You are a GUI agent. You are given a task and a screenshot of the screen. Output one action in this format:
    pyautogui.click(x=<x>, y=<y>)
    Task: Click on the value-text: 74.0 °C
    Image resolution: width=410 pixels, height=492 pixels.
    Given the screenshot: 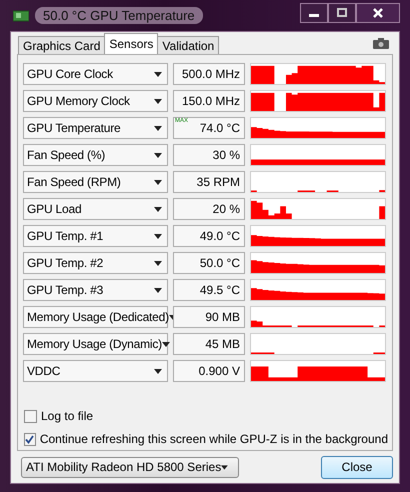 What is the action you would take?
    pyautogui.click(x=220, y=128)
    